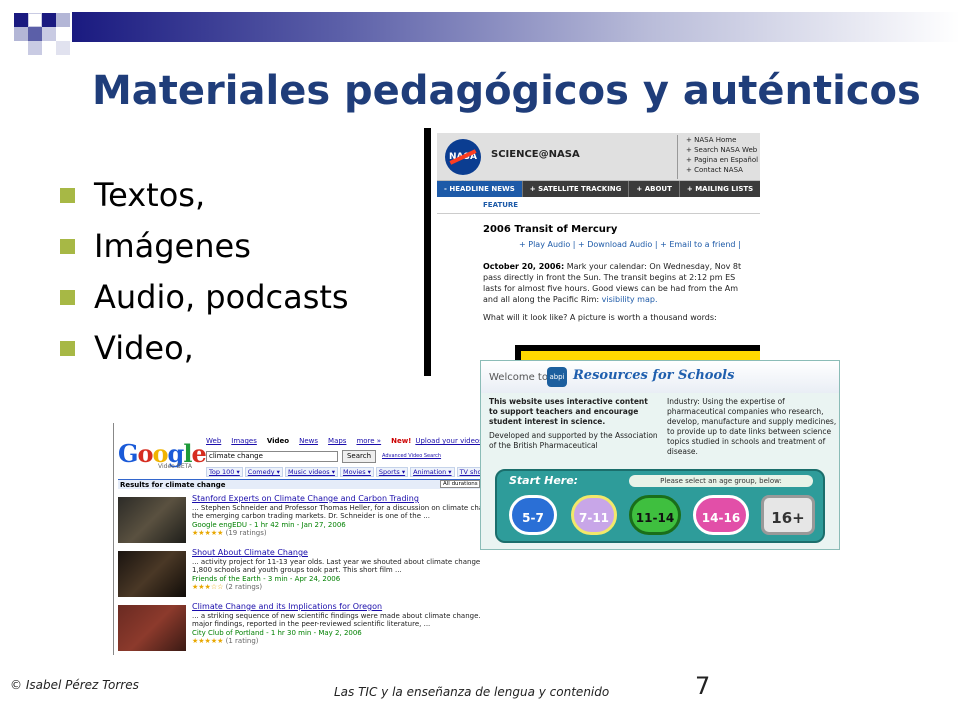 The height and width of the screenshot is (720, 960). I want to click on rating-count: (1 rating), so click(242, 641).